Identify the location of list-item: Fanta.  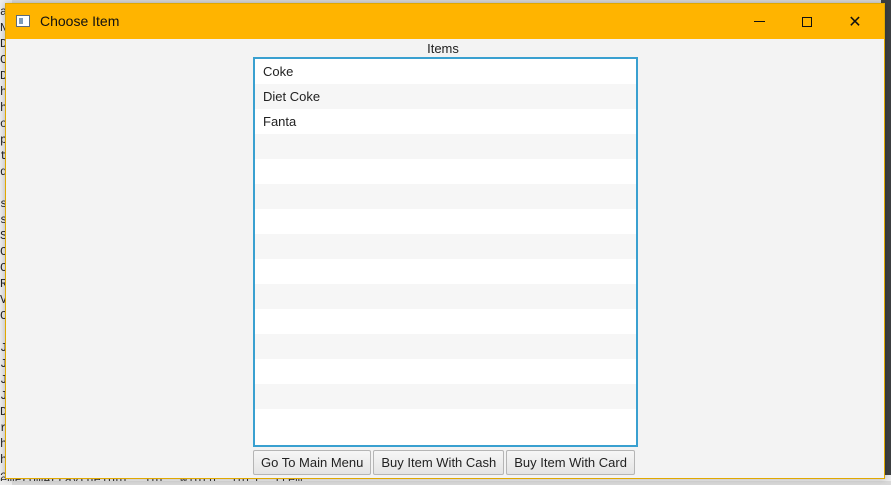
(445, 121).